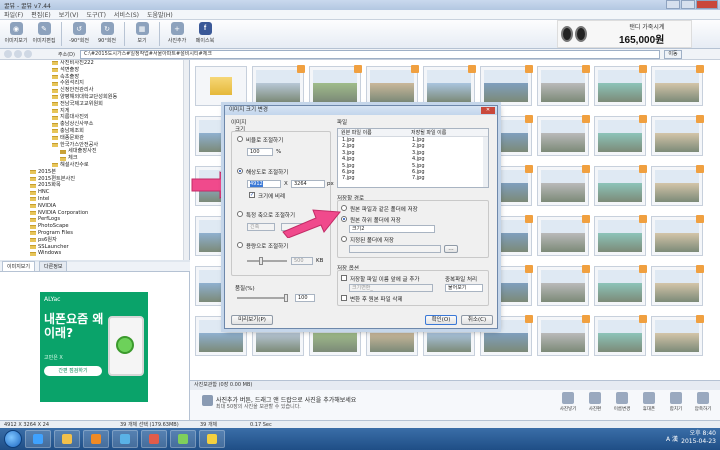  I want to click on side-select: 긴축, so click(261, 227).